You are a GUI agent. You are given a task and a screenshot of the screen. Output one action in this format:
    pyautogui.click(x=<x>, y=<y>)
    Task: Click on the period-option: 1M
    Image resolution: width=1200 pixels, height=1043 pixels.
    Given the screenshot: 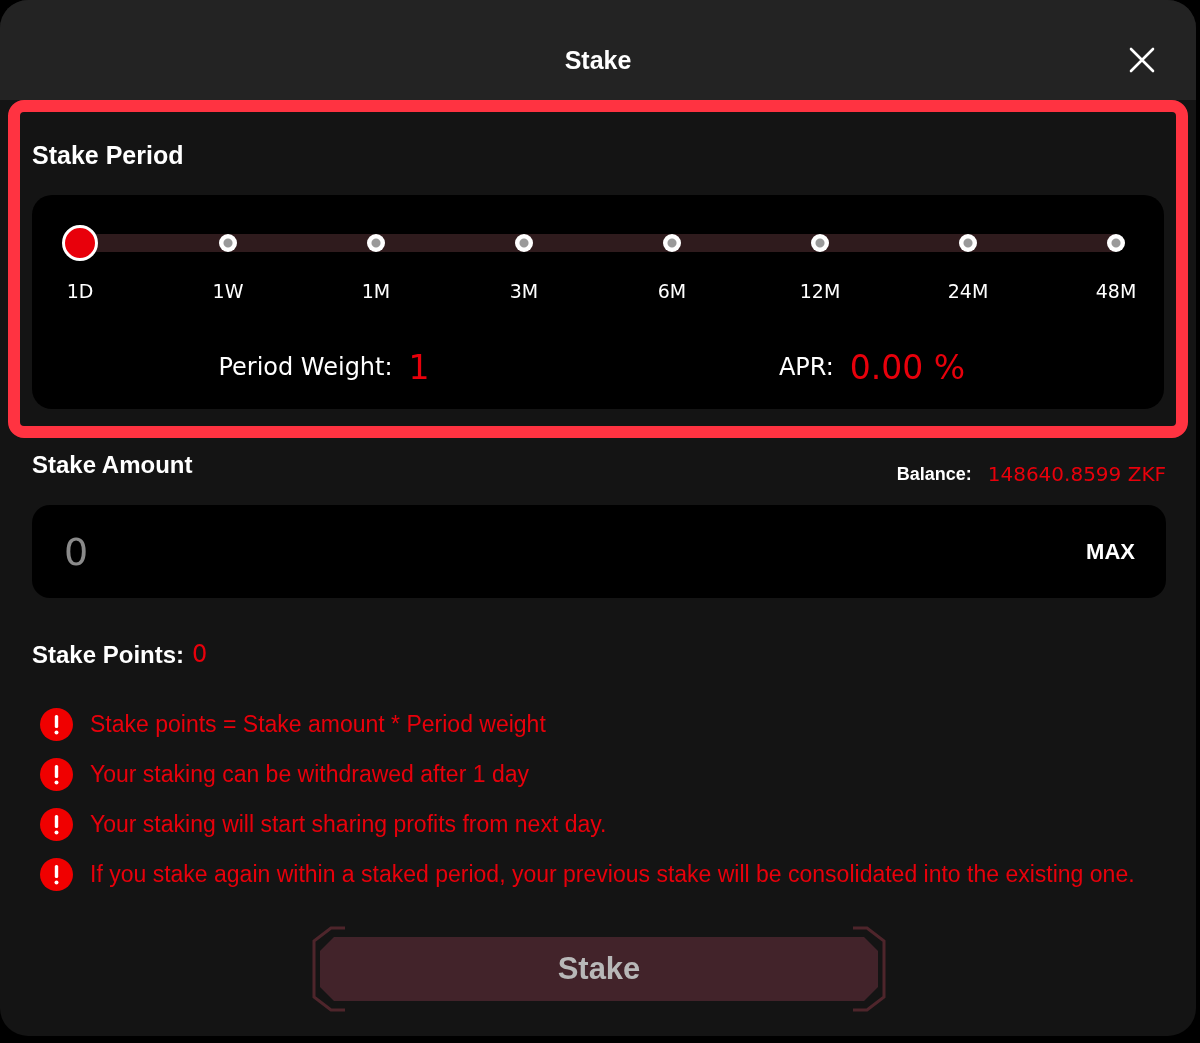 What is the action you would take?
    pyautogui.click(x=376, y=264)
    